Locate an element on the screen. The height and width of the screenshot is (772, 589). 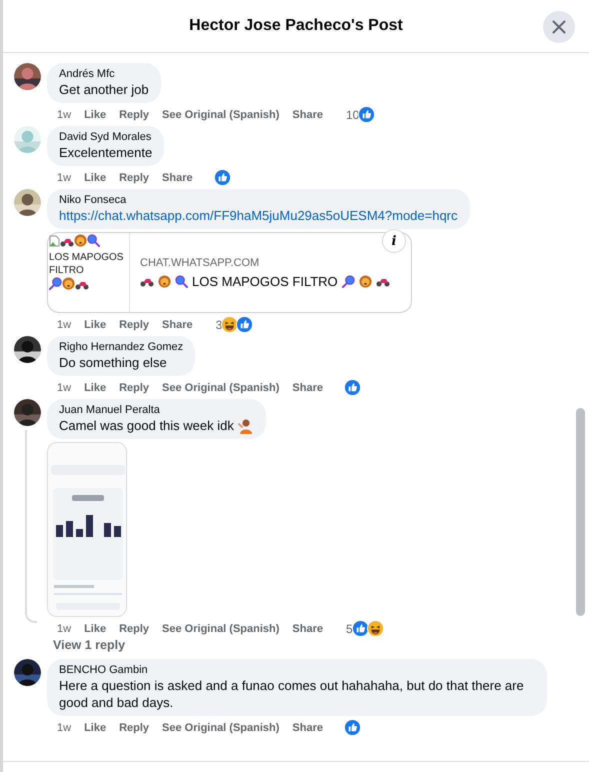
comment-author: Righo Hernandez Gomez is located at coordinates (121, 347).